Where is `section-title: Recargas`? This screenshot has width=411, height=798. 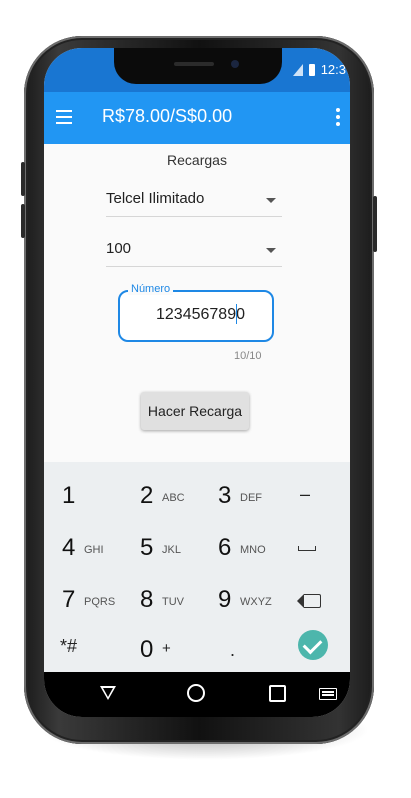 section-title: Recargas is located at coordinates (197, 160).